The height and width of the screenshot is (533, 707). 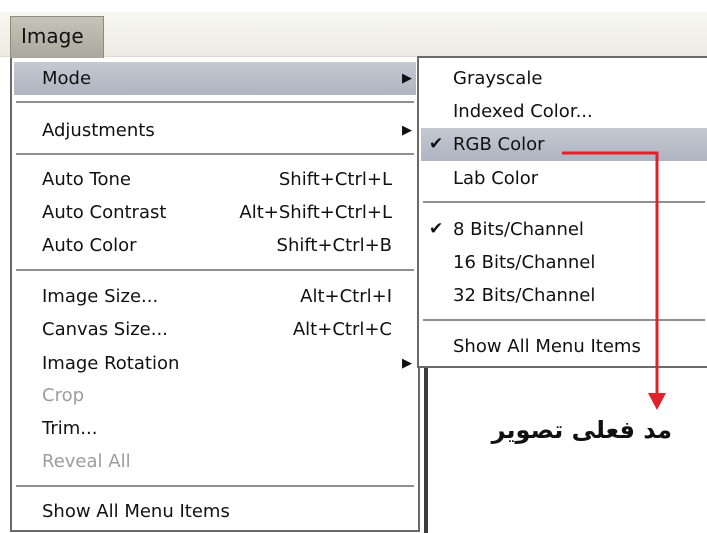 What do you see at coordinates (498, 78) in the screenshot?
I see `submenu-item-label: Grayscale` at bounding box center [498, 78].